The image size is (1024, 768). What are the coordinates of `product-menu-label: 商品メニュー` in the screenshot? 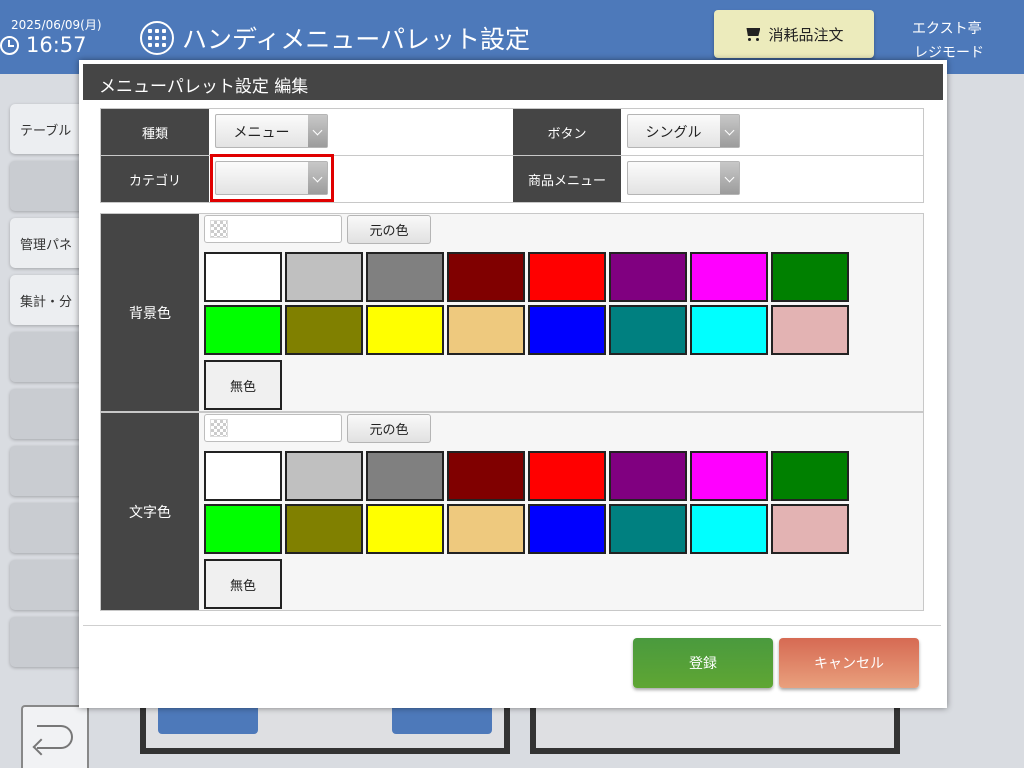 It's located at (567, 179).